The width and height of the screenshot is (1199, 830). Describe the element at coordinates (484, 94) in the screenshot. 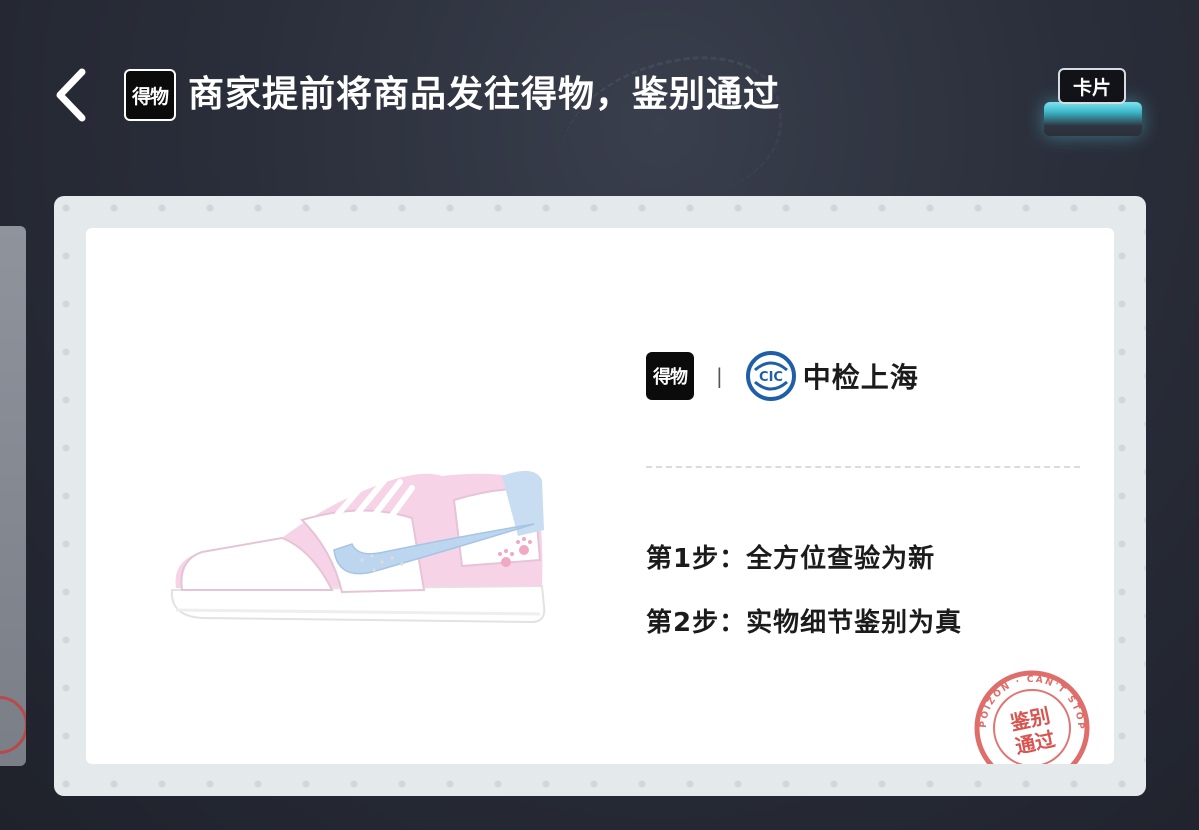

I see `page-title: 商家提前将商品发往得物，鉴别通过` at that location.